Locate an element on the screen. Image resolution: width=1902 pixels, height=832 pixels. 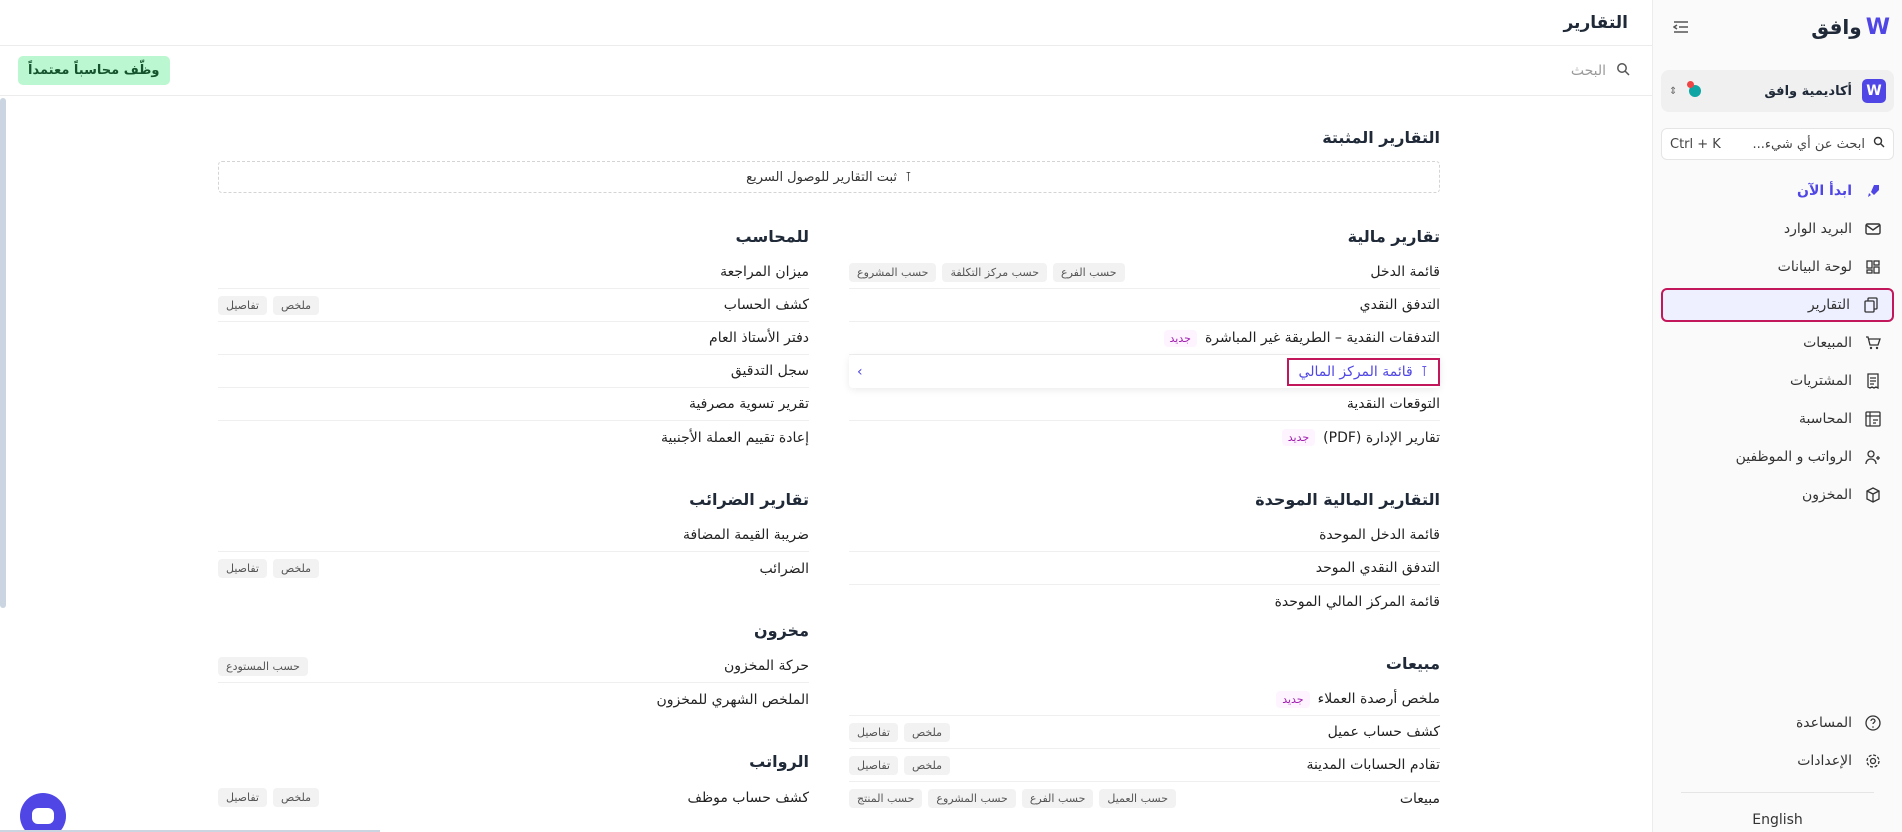
report-label-group: ملخص أرصدة العملاء جديد is located at coordinates (1358, 699).